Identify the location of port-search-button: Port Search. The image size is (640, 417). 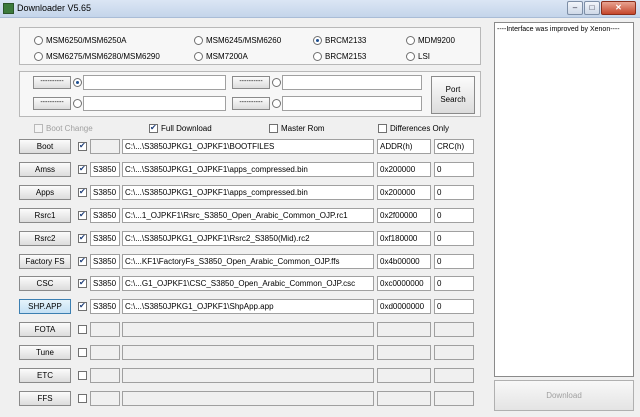
(453, 95).